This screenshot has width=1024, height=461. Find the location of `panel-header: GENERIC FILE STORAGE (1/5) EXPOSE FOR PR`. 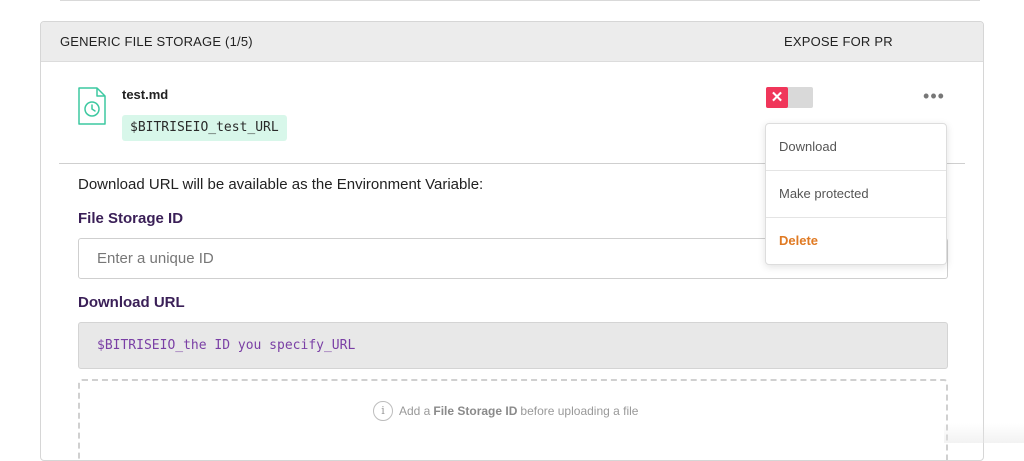

panel-header: GENERIC FILE STORAGE (1/5) EXPOSE FOR PR is located at coordinates (512, 42).